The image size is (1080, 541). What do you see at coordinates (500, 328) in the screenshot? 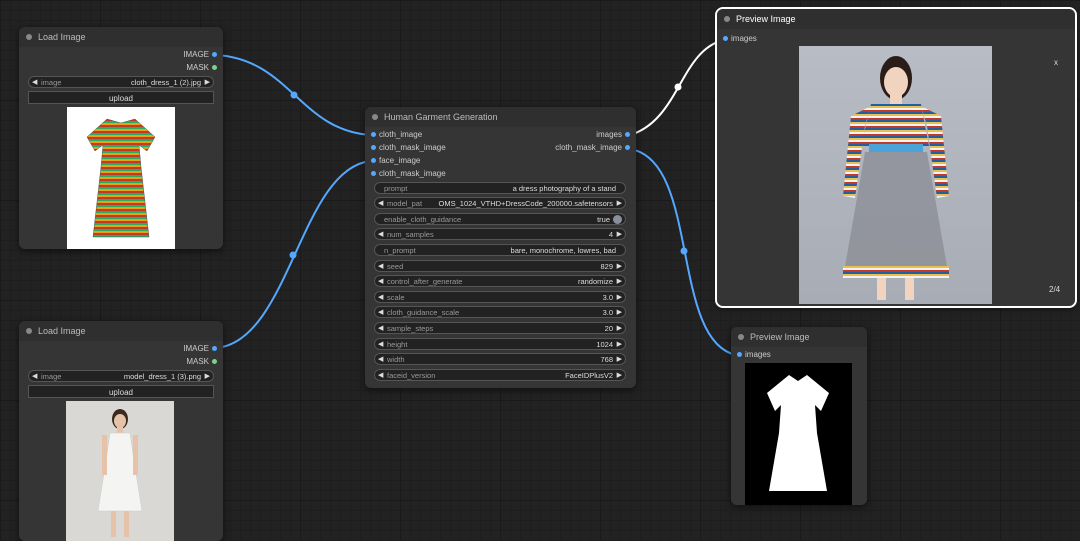
I see `sample-steps-stepper: ◀ sample_steps 20 ▶` at bounding box center [500, 328].